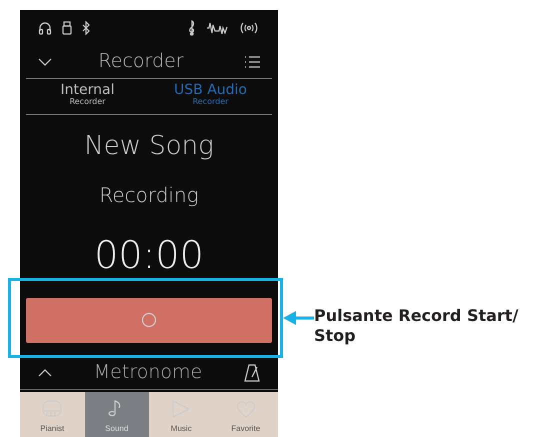 This screenshot has height=437, width=541. What do you see at coordinates (149, 195) in the screenshot?
I see `recording-status: Recording` at bounding box center [149, 195].